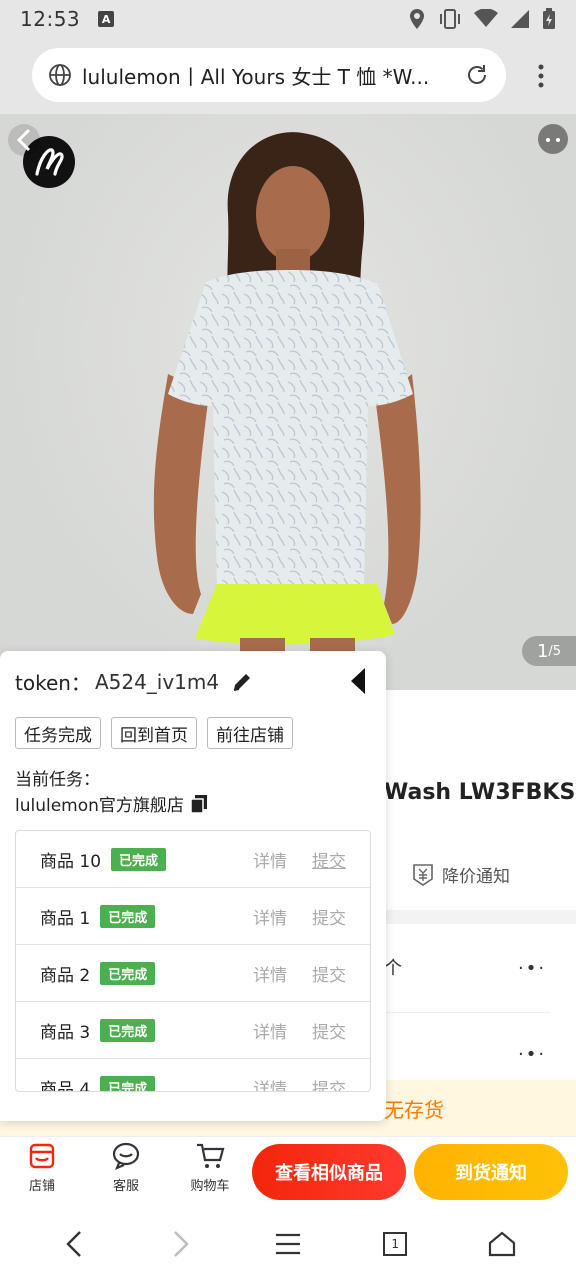 The height and width of the screenshot is (1280, 576). Describe the element at coordinates (450, 19) in the screenshot. I see `vibrate-icon` at that location.